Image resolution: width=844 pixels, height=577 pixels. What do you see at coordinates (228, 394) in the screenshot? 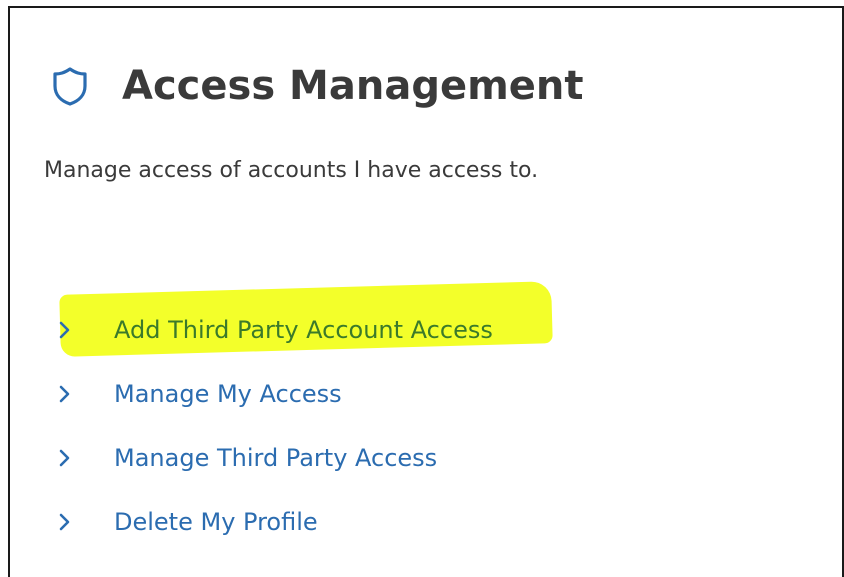
I see `link-label: Manage My Access` at bounding box center [228, 394].